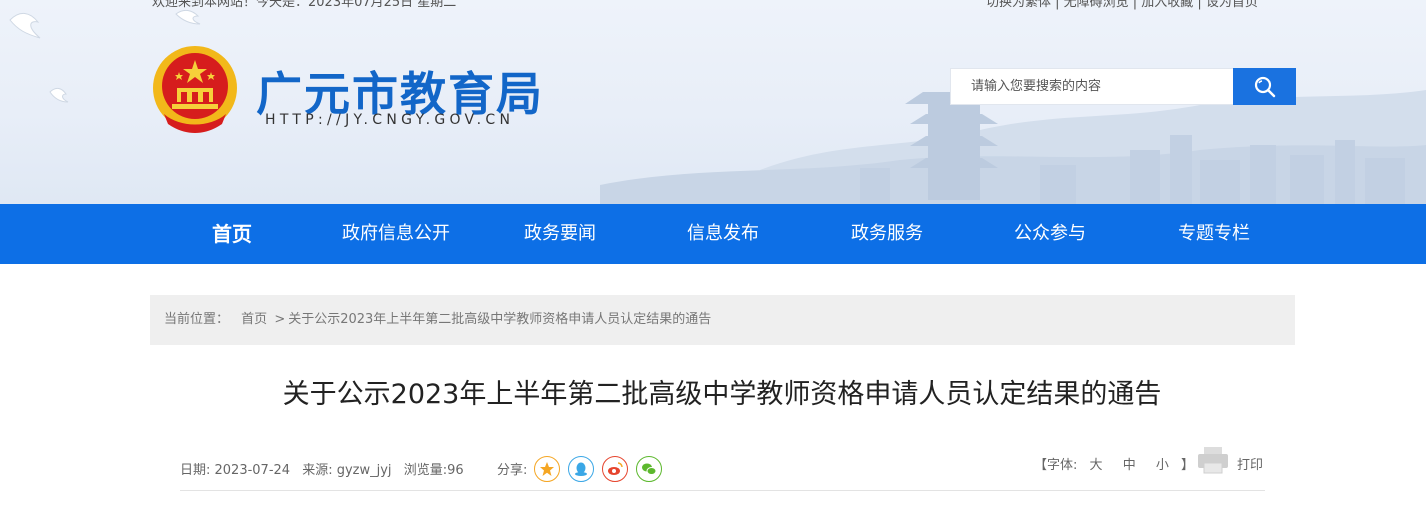 This screenshot has width=1426, height=508. What do you see at coordinates (722, 490) in the screenshot?
I see `meta-divider` at bounding box center [722, 490].